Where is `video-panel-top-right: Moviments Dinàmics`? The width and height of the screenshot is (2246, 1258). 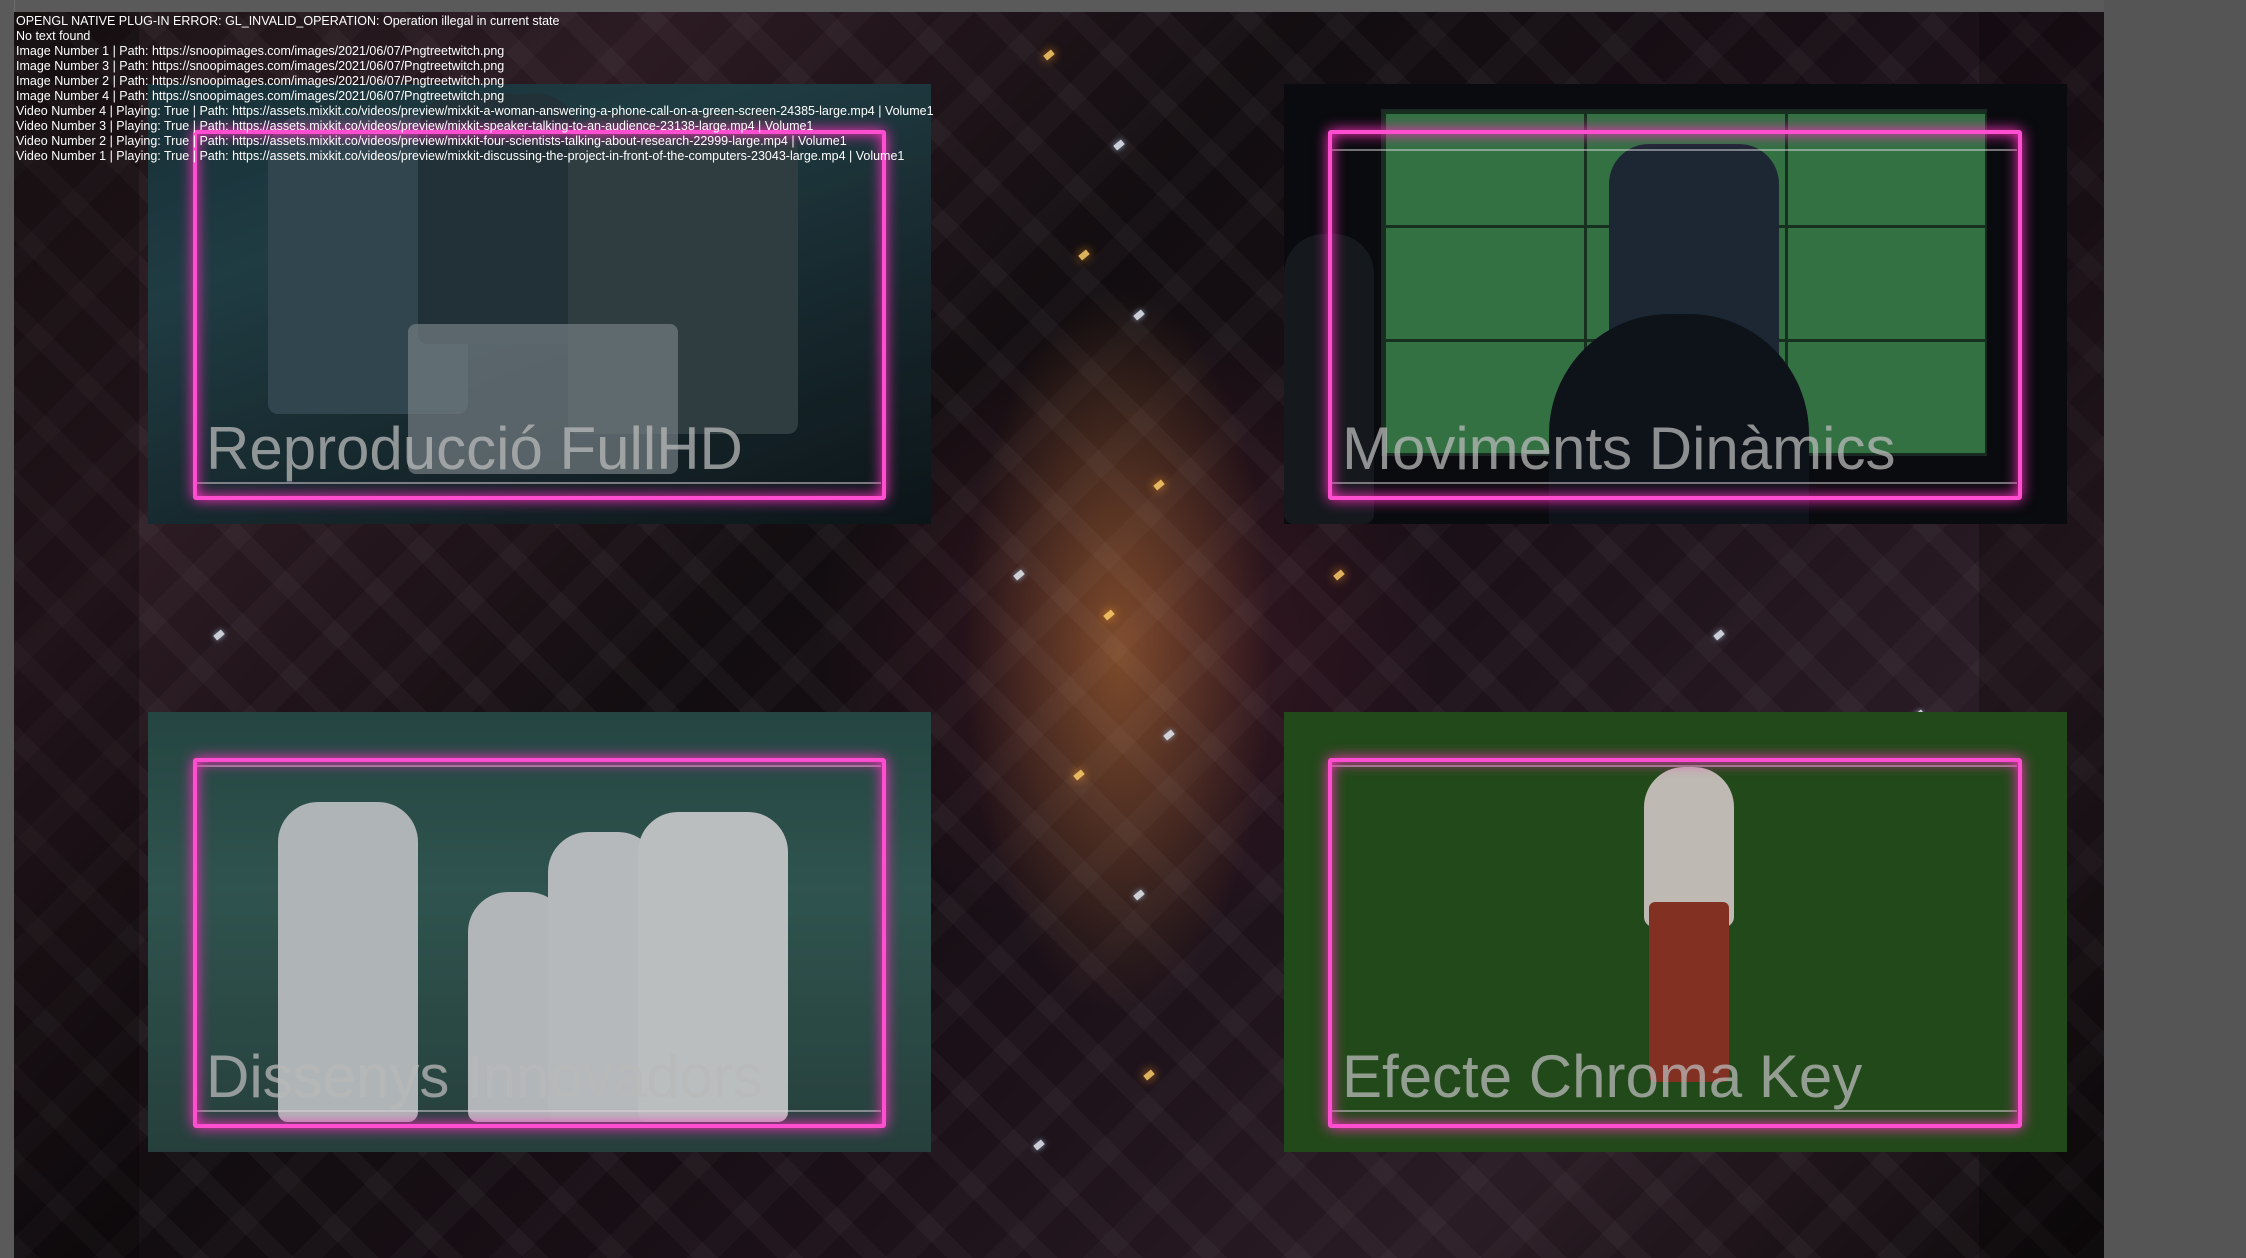
video-panel-top-right: Moviments Dinàmics is located at coordinates (1675, 304).